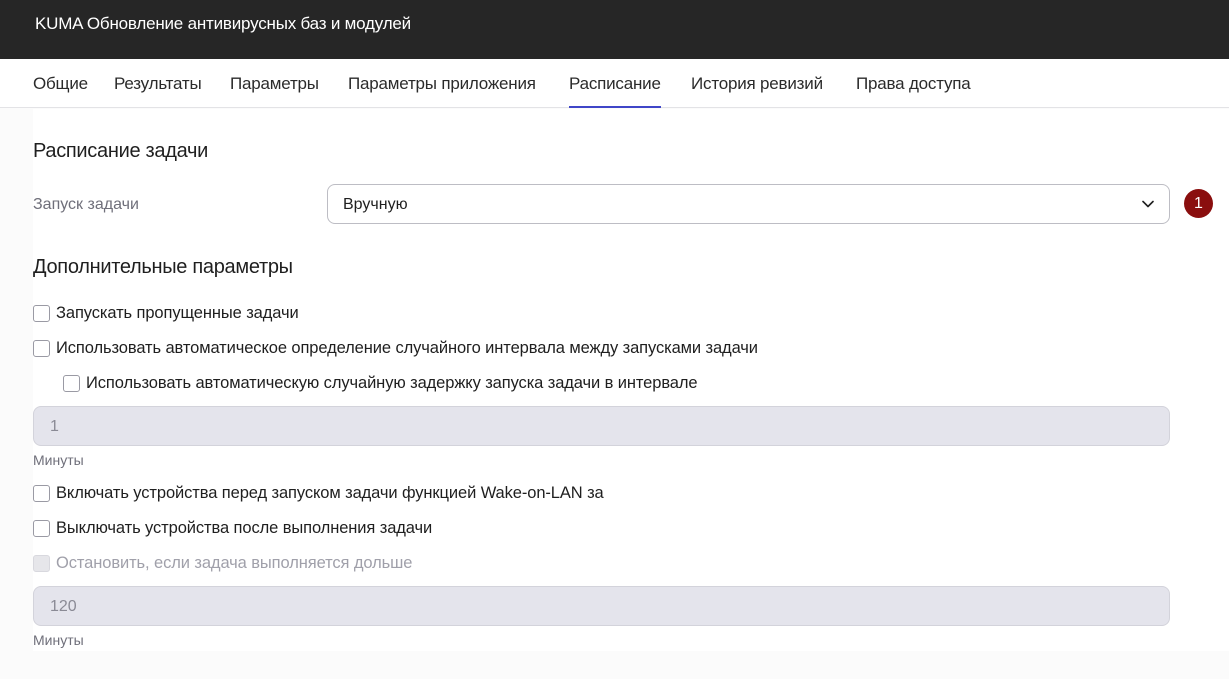 The width and height of the screenshot is (1229, 679). Describe the element at coordinates (120, 151) in the screenshot. I see `schedule-heading: Расписание задачи` at that location.